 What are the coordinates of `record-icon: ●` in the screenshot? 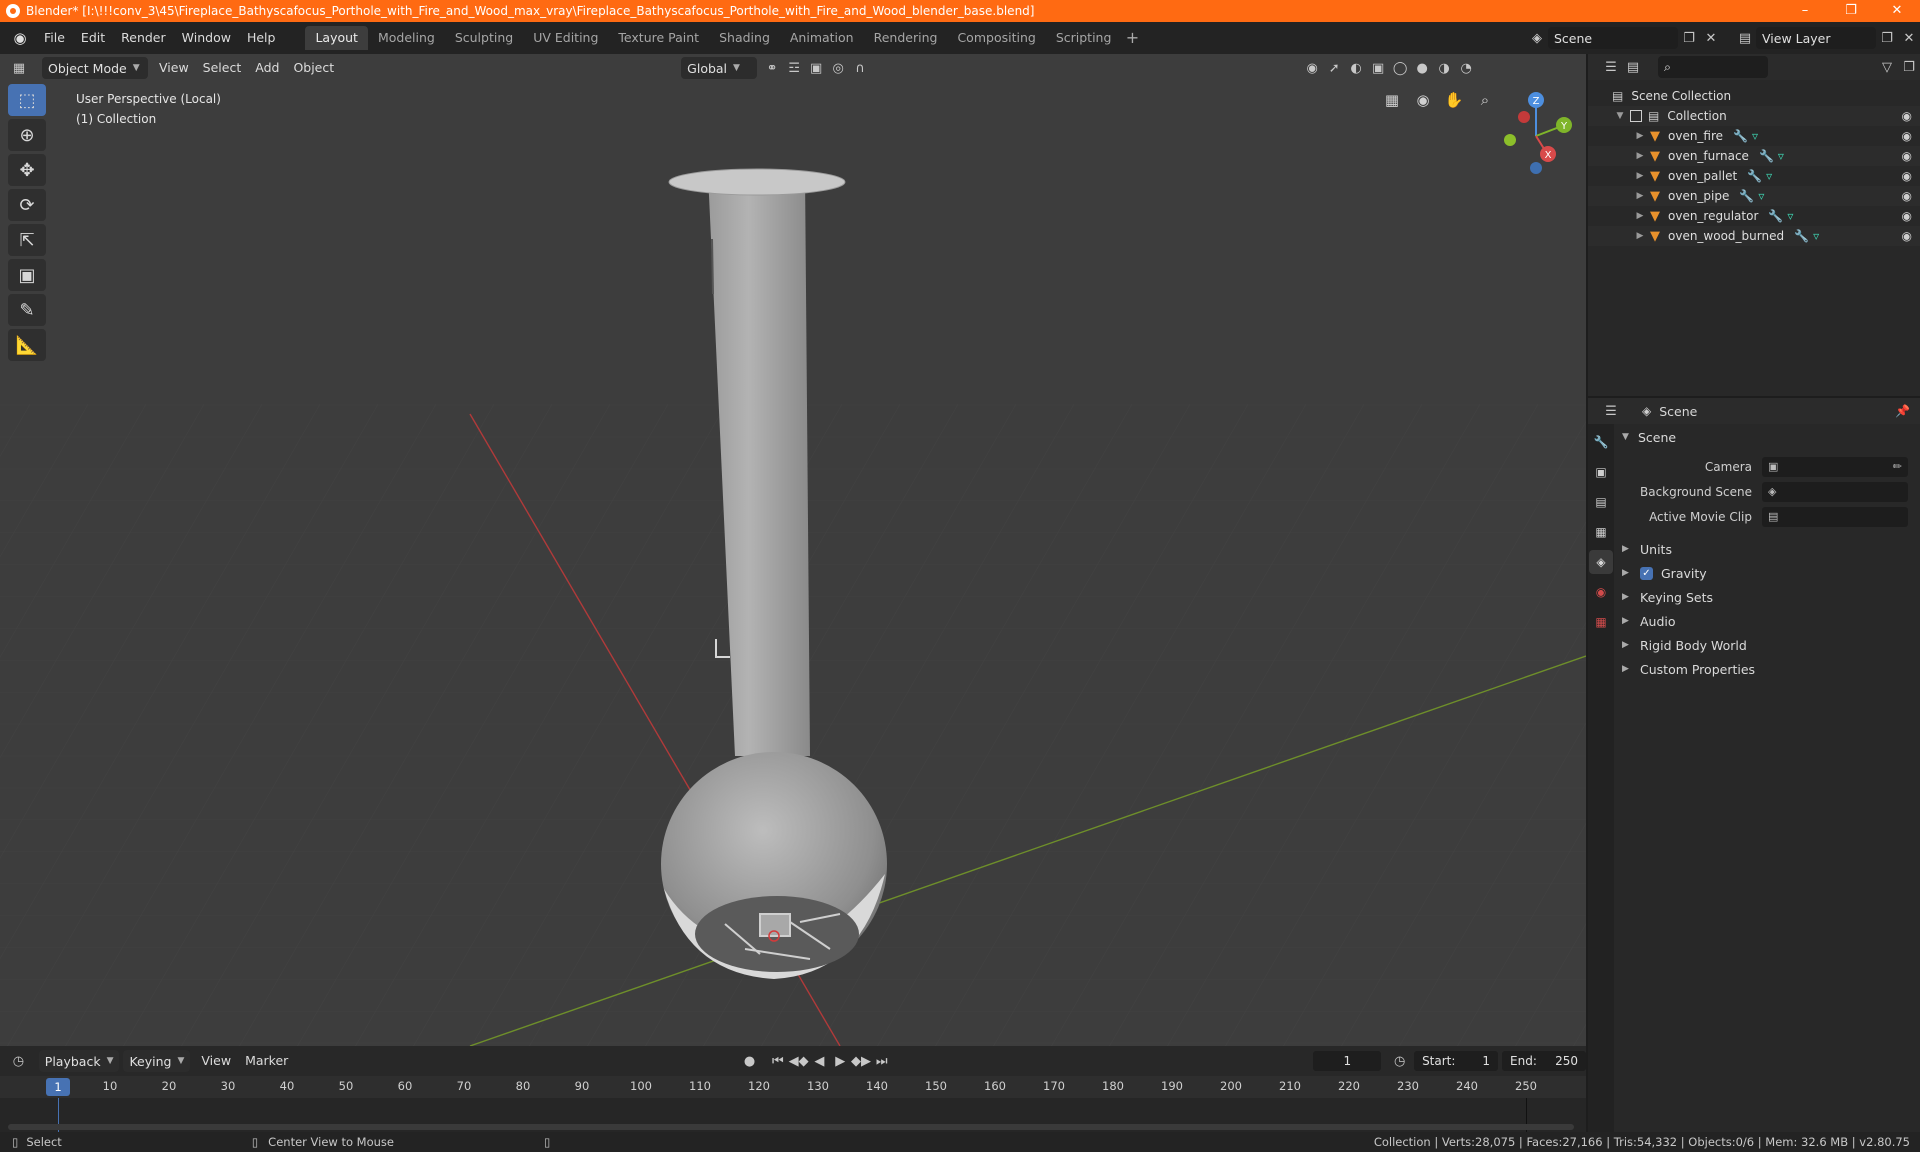 It's located at (749, 1061).